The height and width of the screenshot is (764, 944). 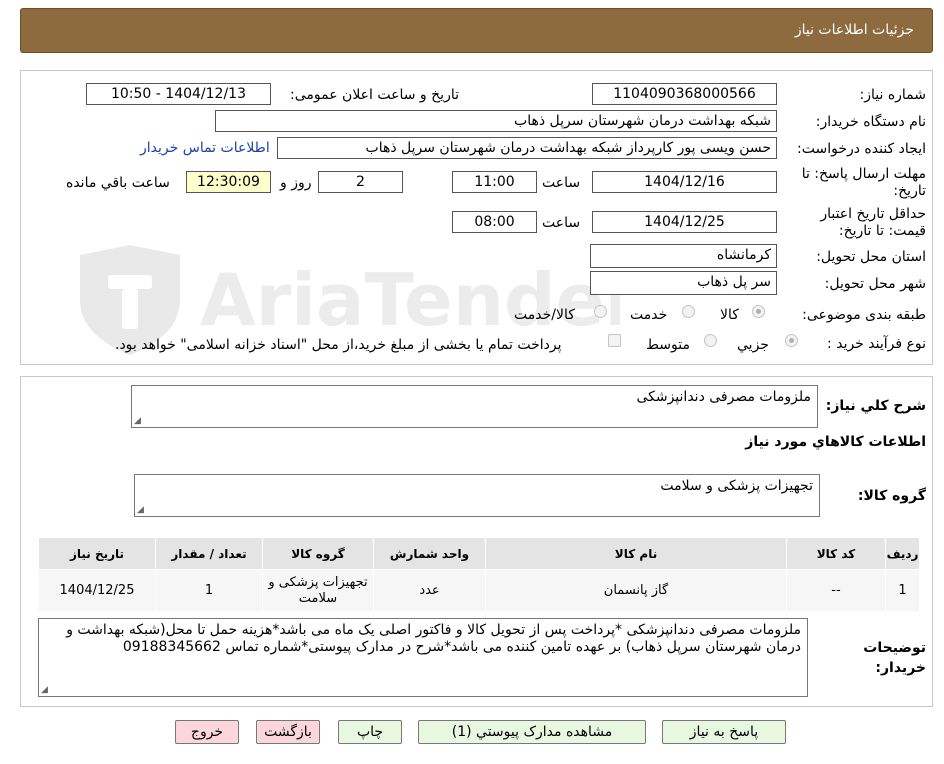 What do you see at coordinates (710, 340) in the screenshot?
I see `process-medium-radio` at bounding box center [710, 340].